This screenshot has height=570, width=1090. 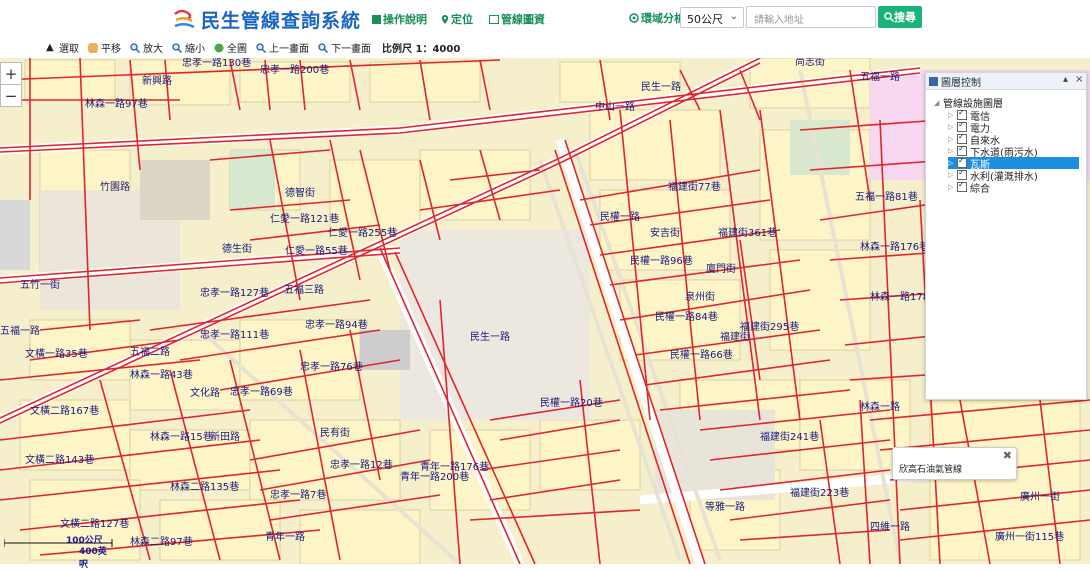 What do you see at coordinates (1017, 151) in the screenshot?
I see `layer-item-sewer: ▷下水道(雨污水)` at bounding box center [1017, 151].